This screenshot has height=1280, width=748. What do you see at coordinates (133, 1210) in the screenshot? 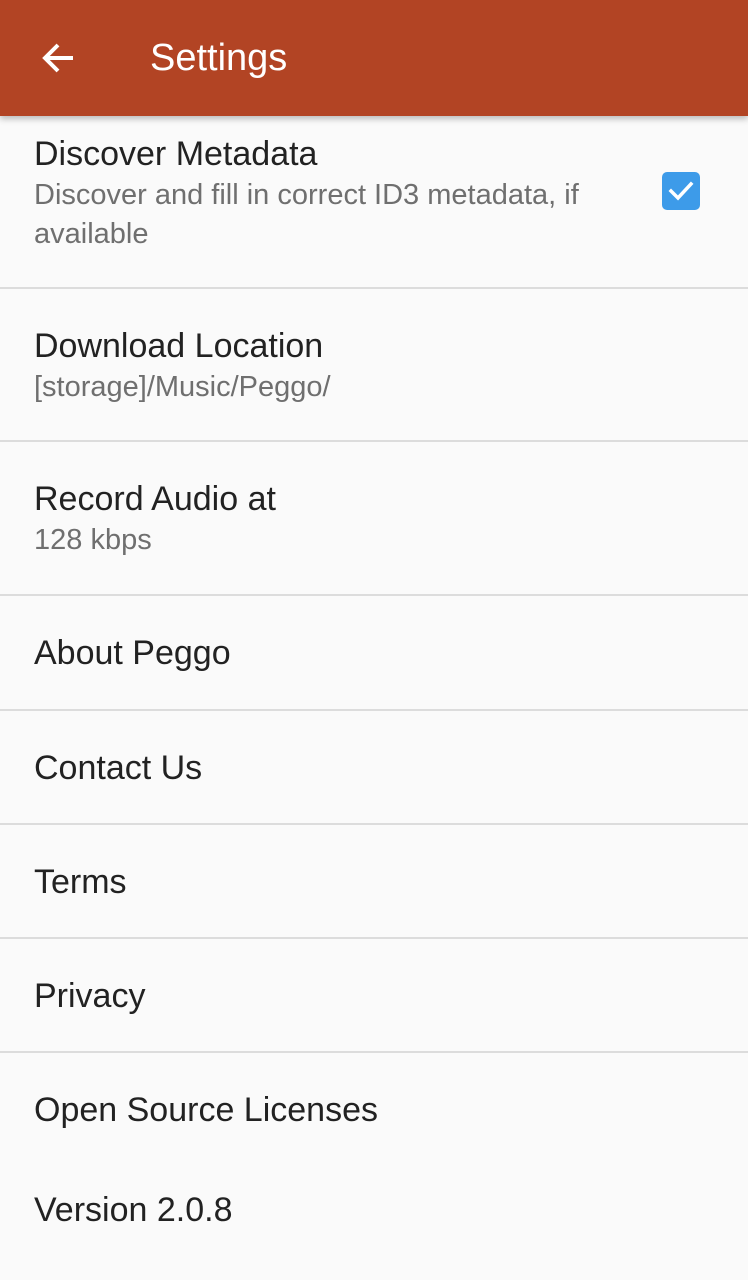
I see `version-label: Version 2.0.8` at bounding box center [133, 1210].